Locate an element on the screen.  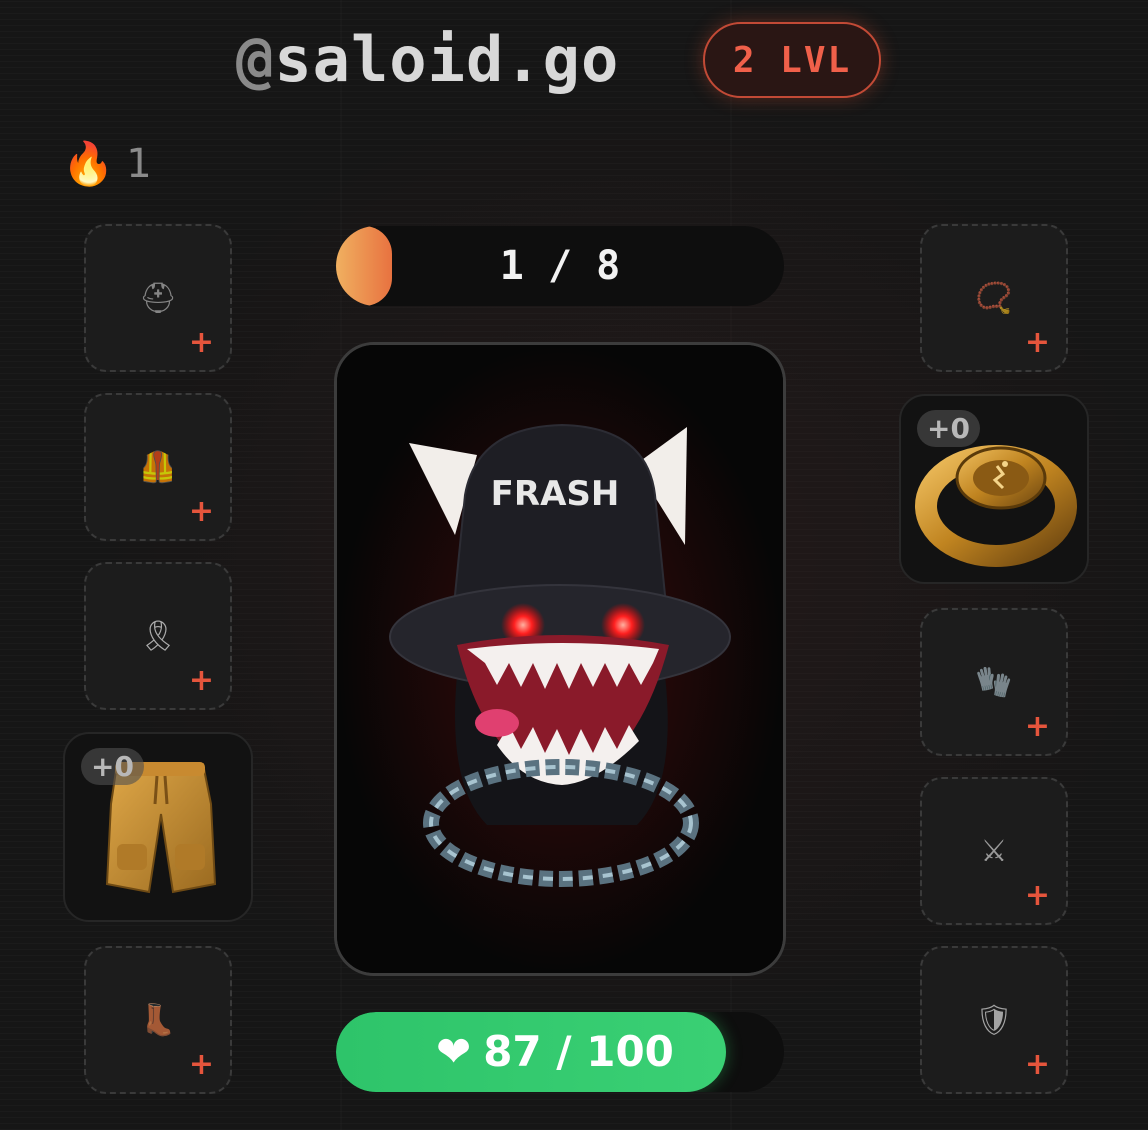
slot-vest: 🦺 + is located at coordinates (158, 467).